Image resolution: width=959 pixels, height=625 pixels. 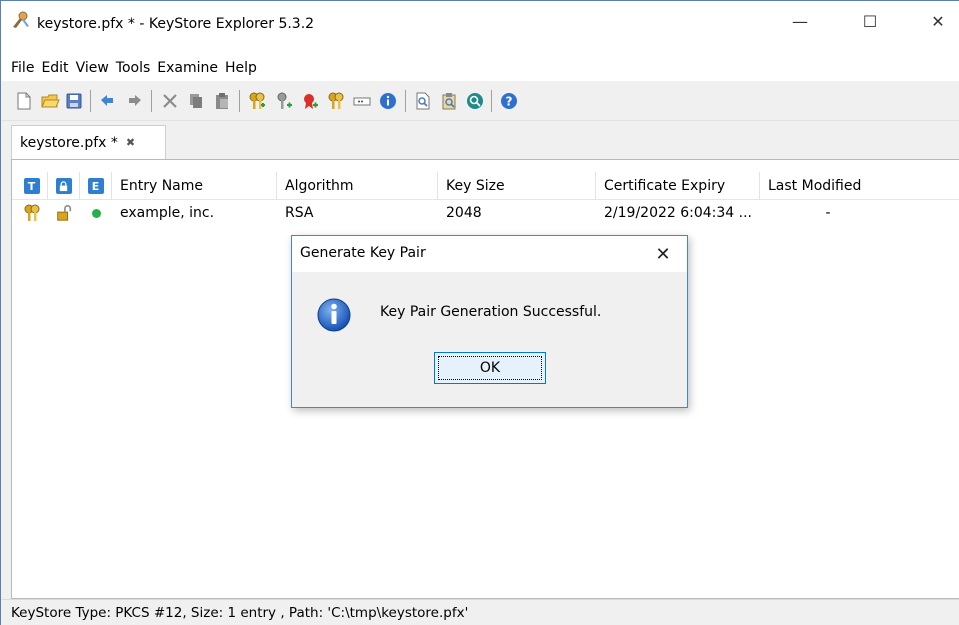 What do you see at coordinates (362, 101) in the screenshot?
I see `set-password-icon` at bounding box center [362, 101].